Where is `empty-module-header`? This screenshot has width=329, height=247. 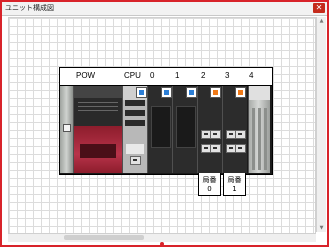
empty-module-header is located at coordinates (259, 93).